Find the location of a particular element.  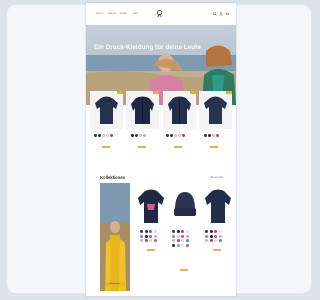

top-nav: Herren Damen Kinder Sale is located at coordinates (161, 13).